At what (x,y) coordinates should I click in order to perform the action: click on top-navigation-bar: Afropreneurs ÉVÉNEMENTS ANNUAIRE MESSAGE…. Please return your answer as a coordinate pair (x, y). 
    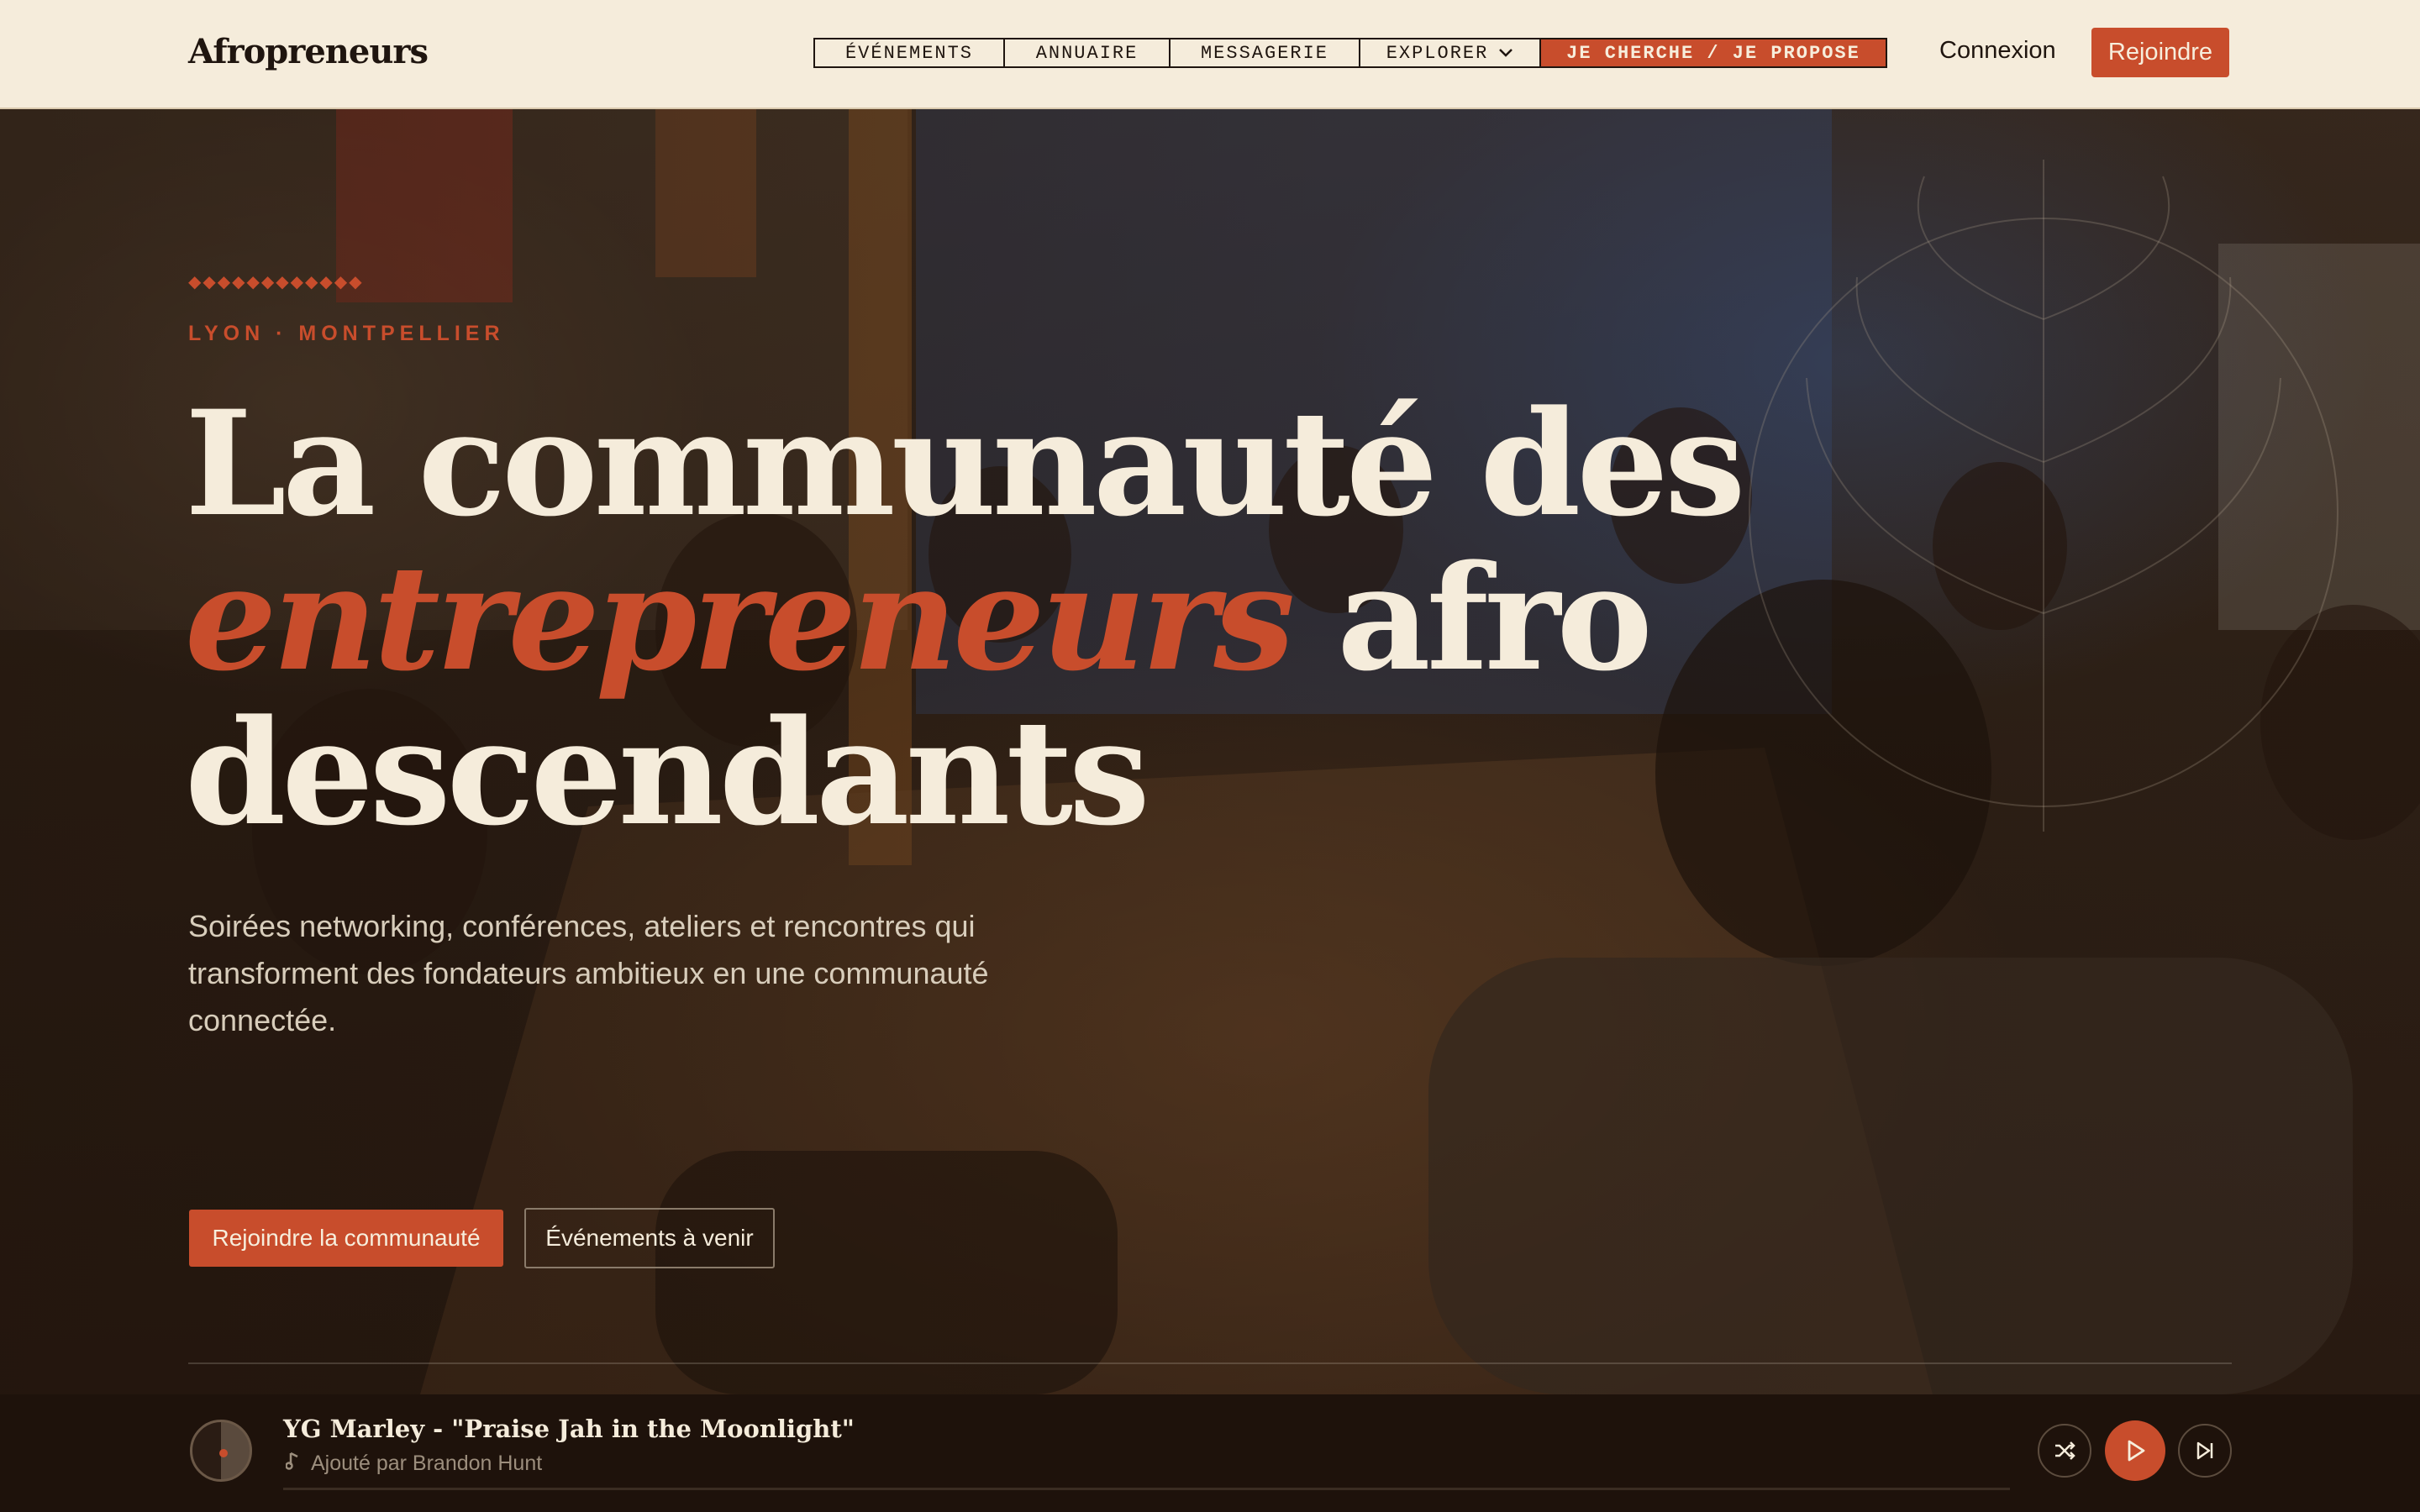
    Looking at the image, I should click on (1210, 54).